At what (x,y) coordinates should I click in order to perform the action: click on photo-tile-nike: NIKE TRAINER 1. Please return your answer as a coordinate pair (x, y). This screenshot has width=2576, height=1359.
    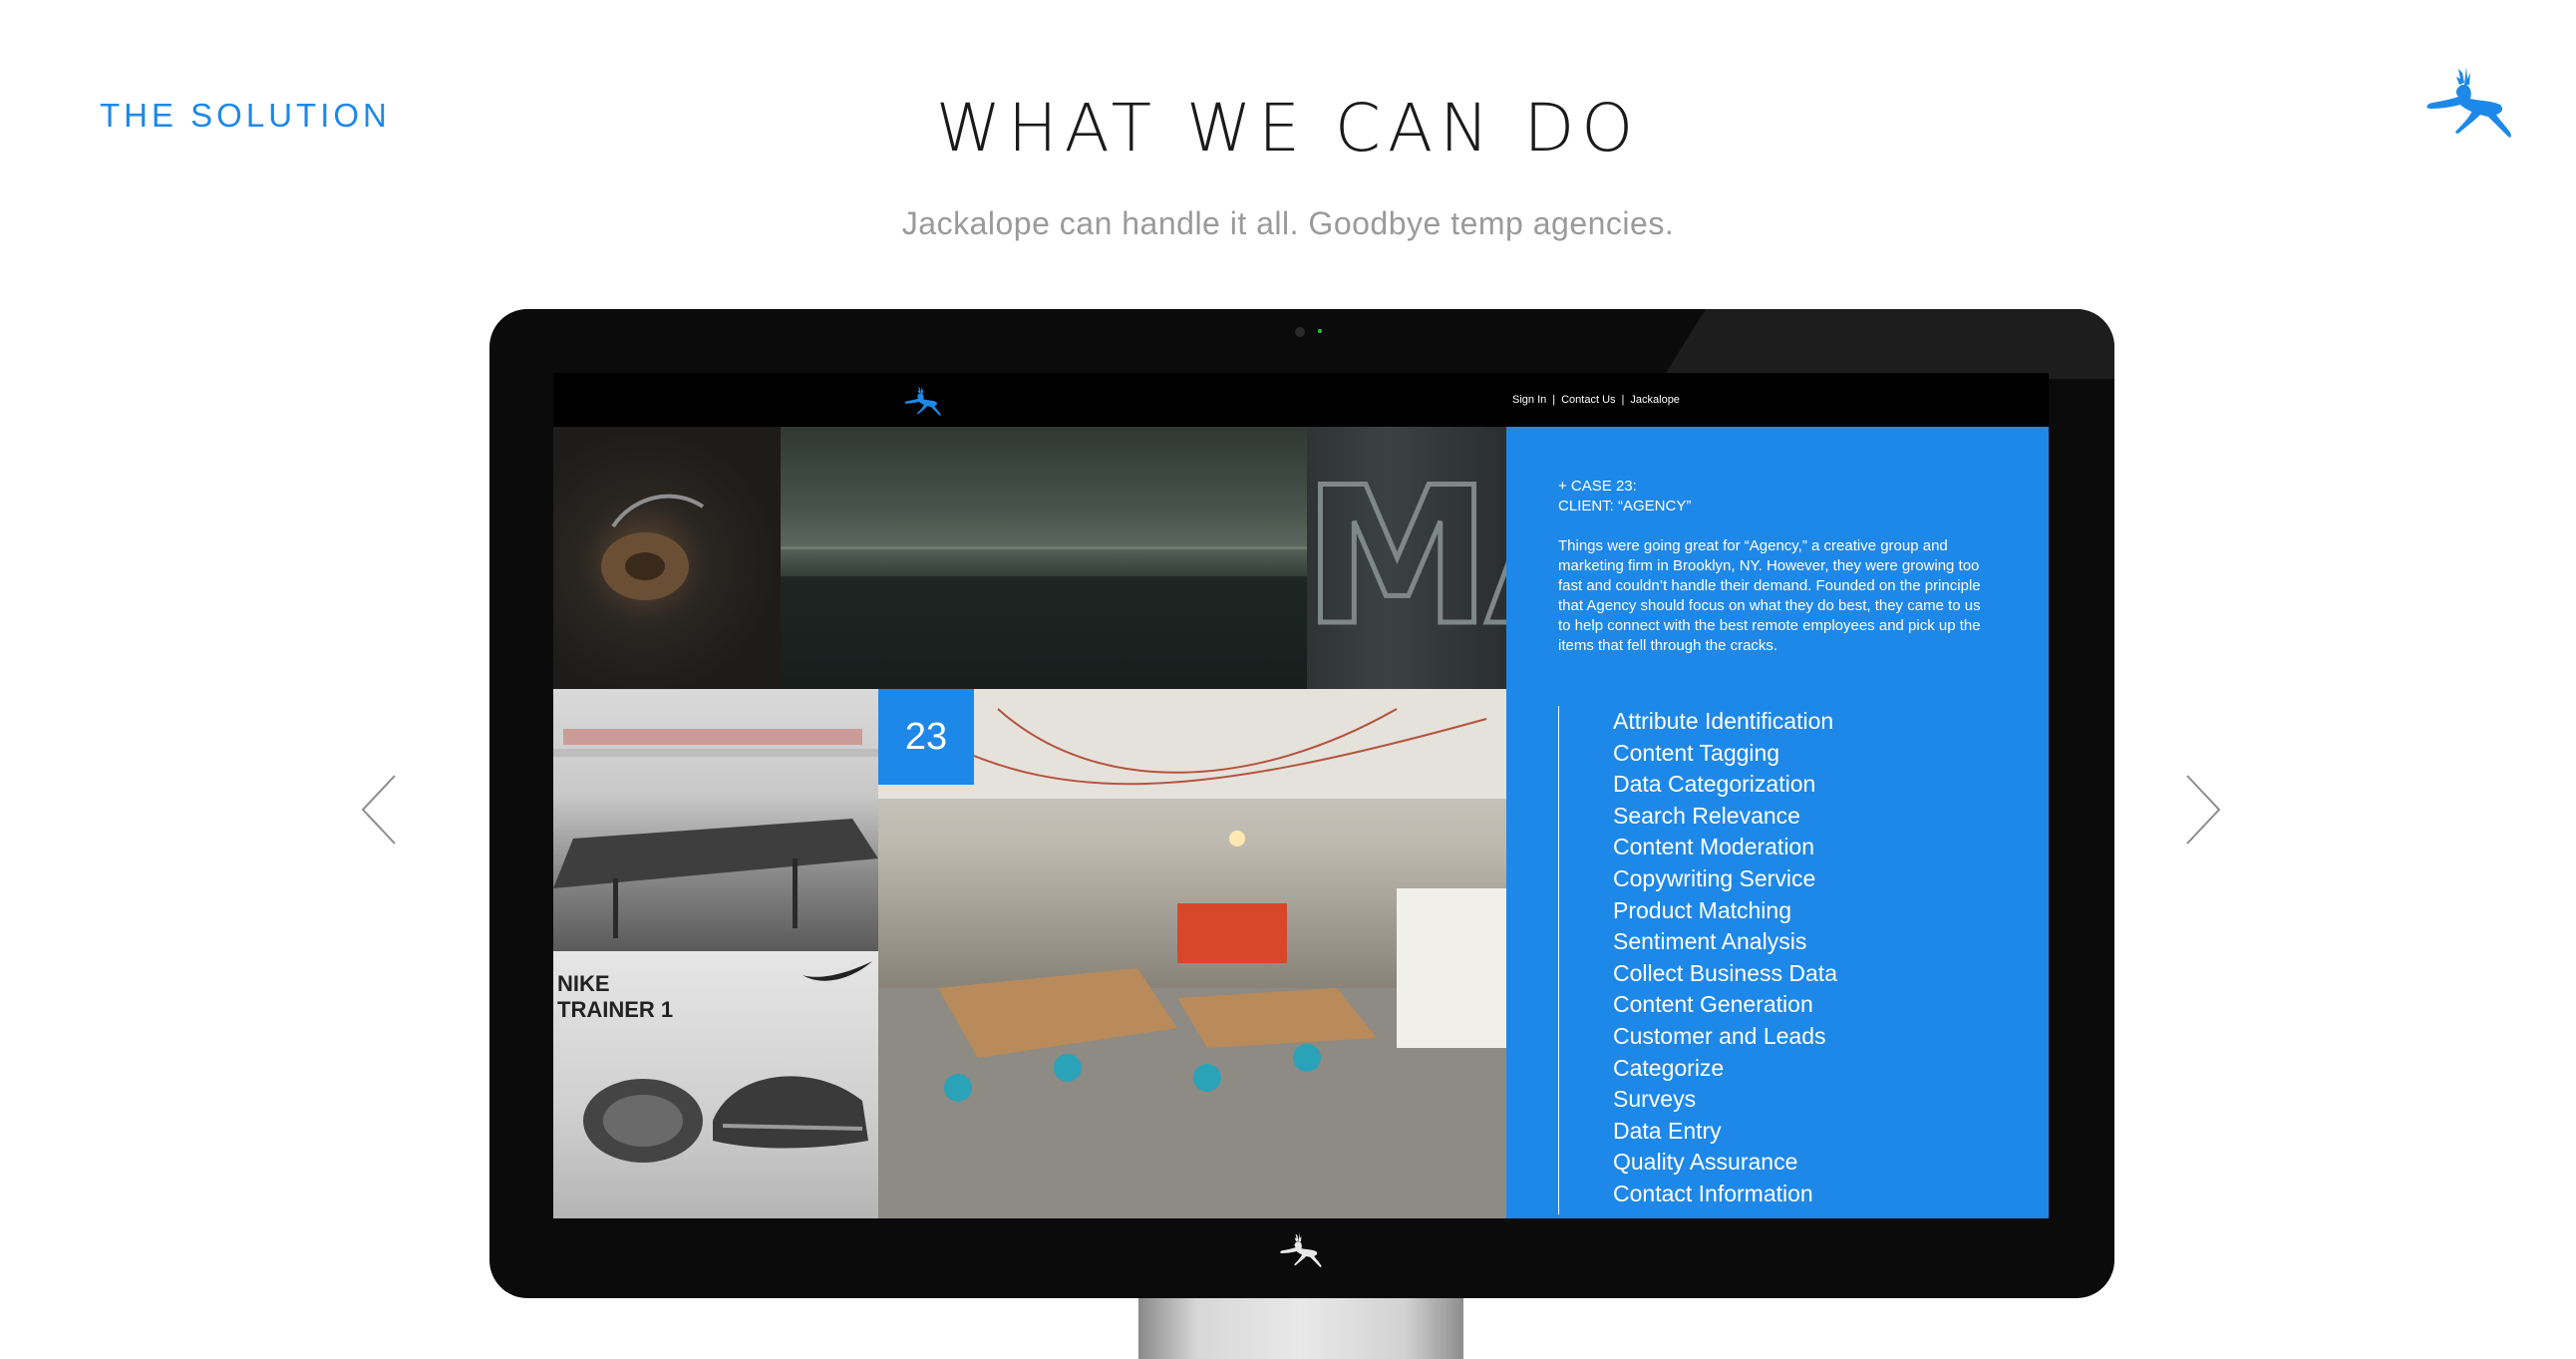
    Looking at the image, I should click on (715, 1084).